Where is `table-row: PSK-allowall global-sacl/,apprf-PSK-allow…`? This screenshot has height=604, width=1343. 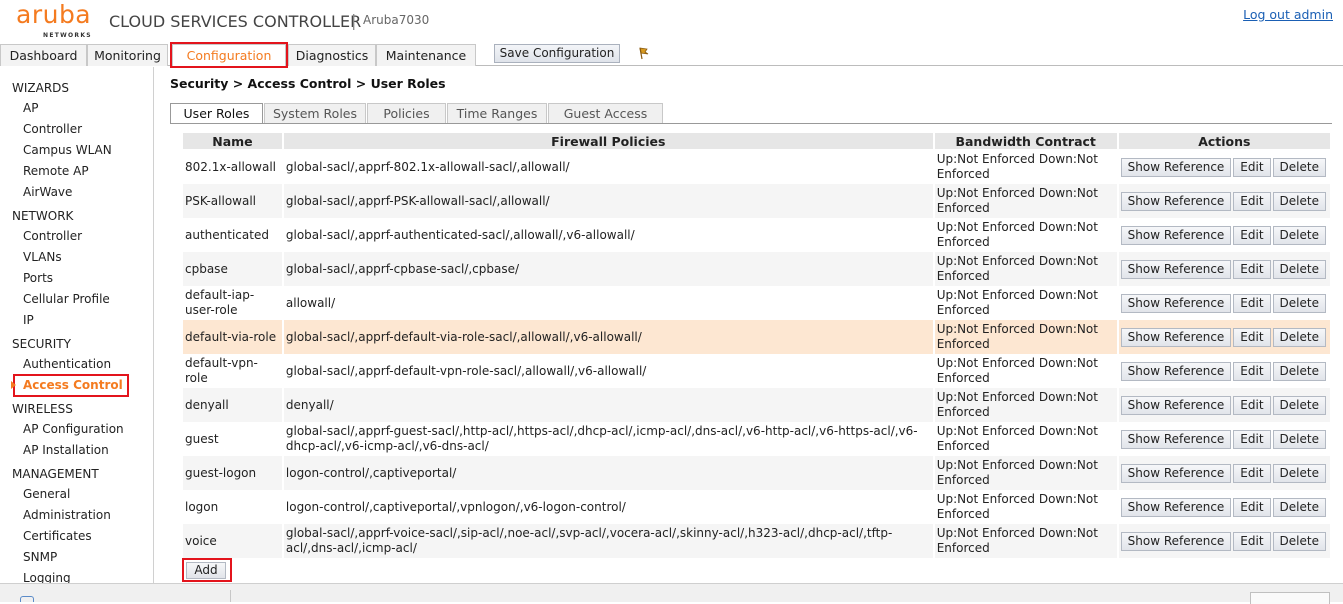
table-row: PSK-allowall global-sacl/,apprf-PSK-allow… is located at coordinates (756, 201).